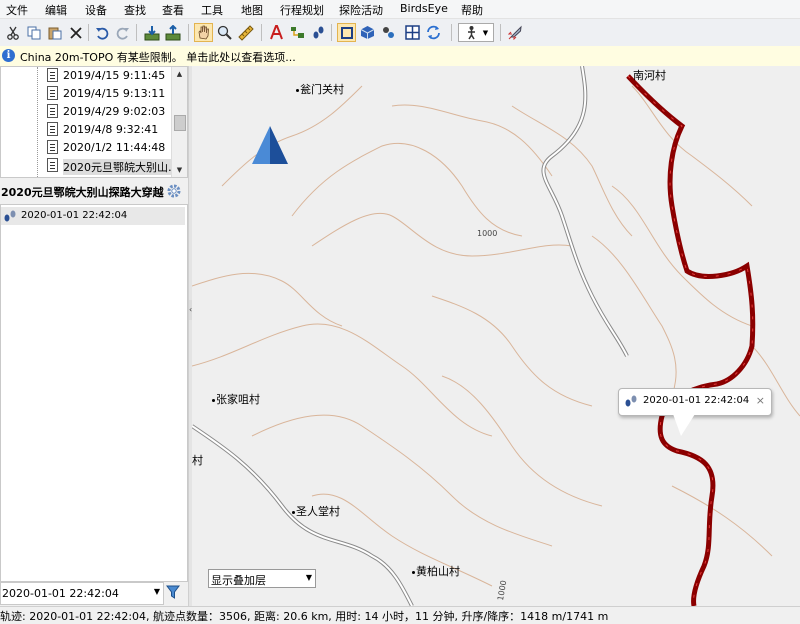 The height and width of the screenshot is (624, 800). I want to click on place-label: 南河村, so click(649, 75).